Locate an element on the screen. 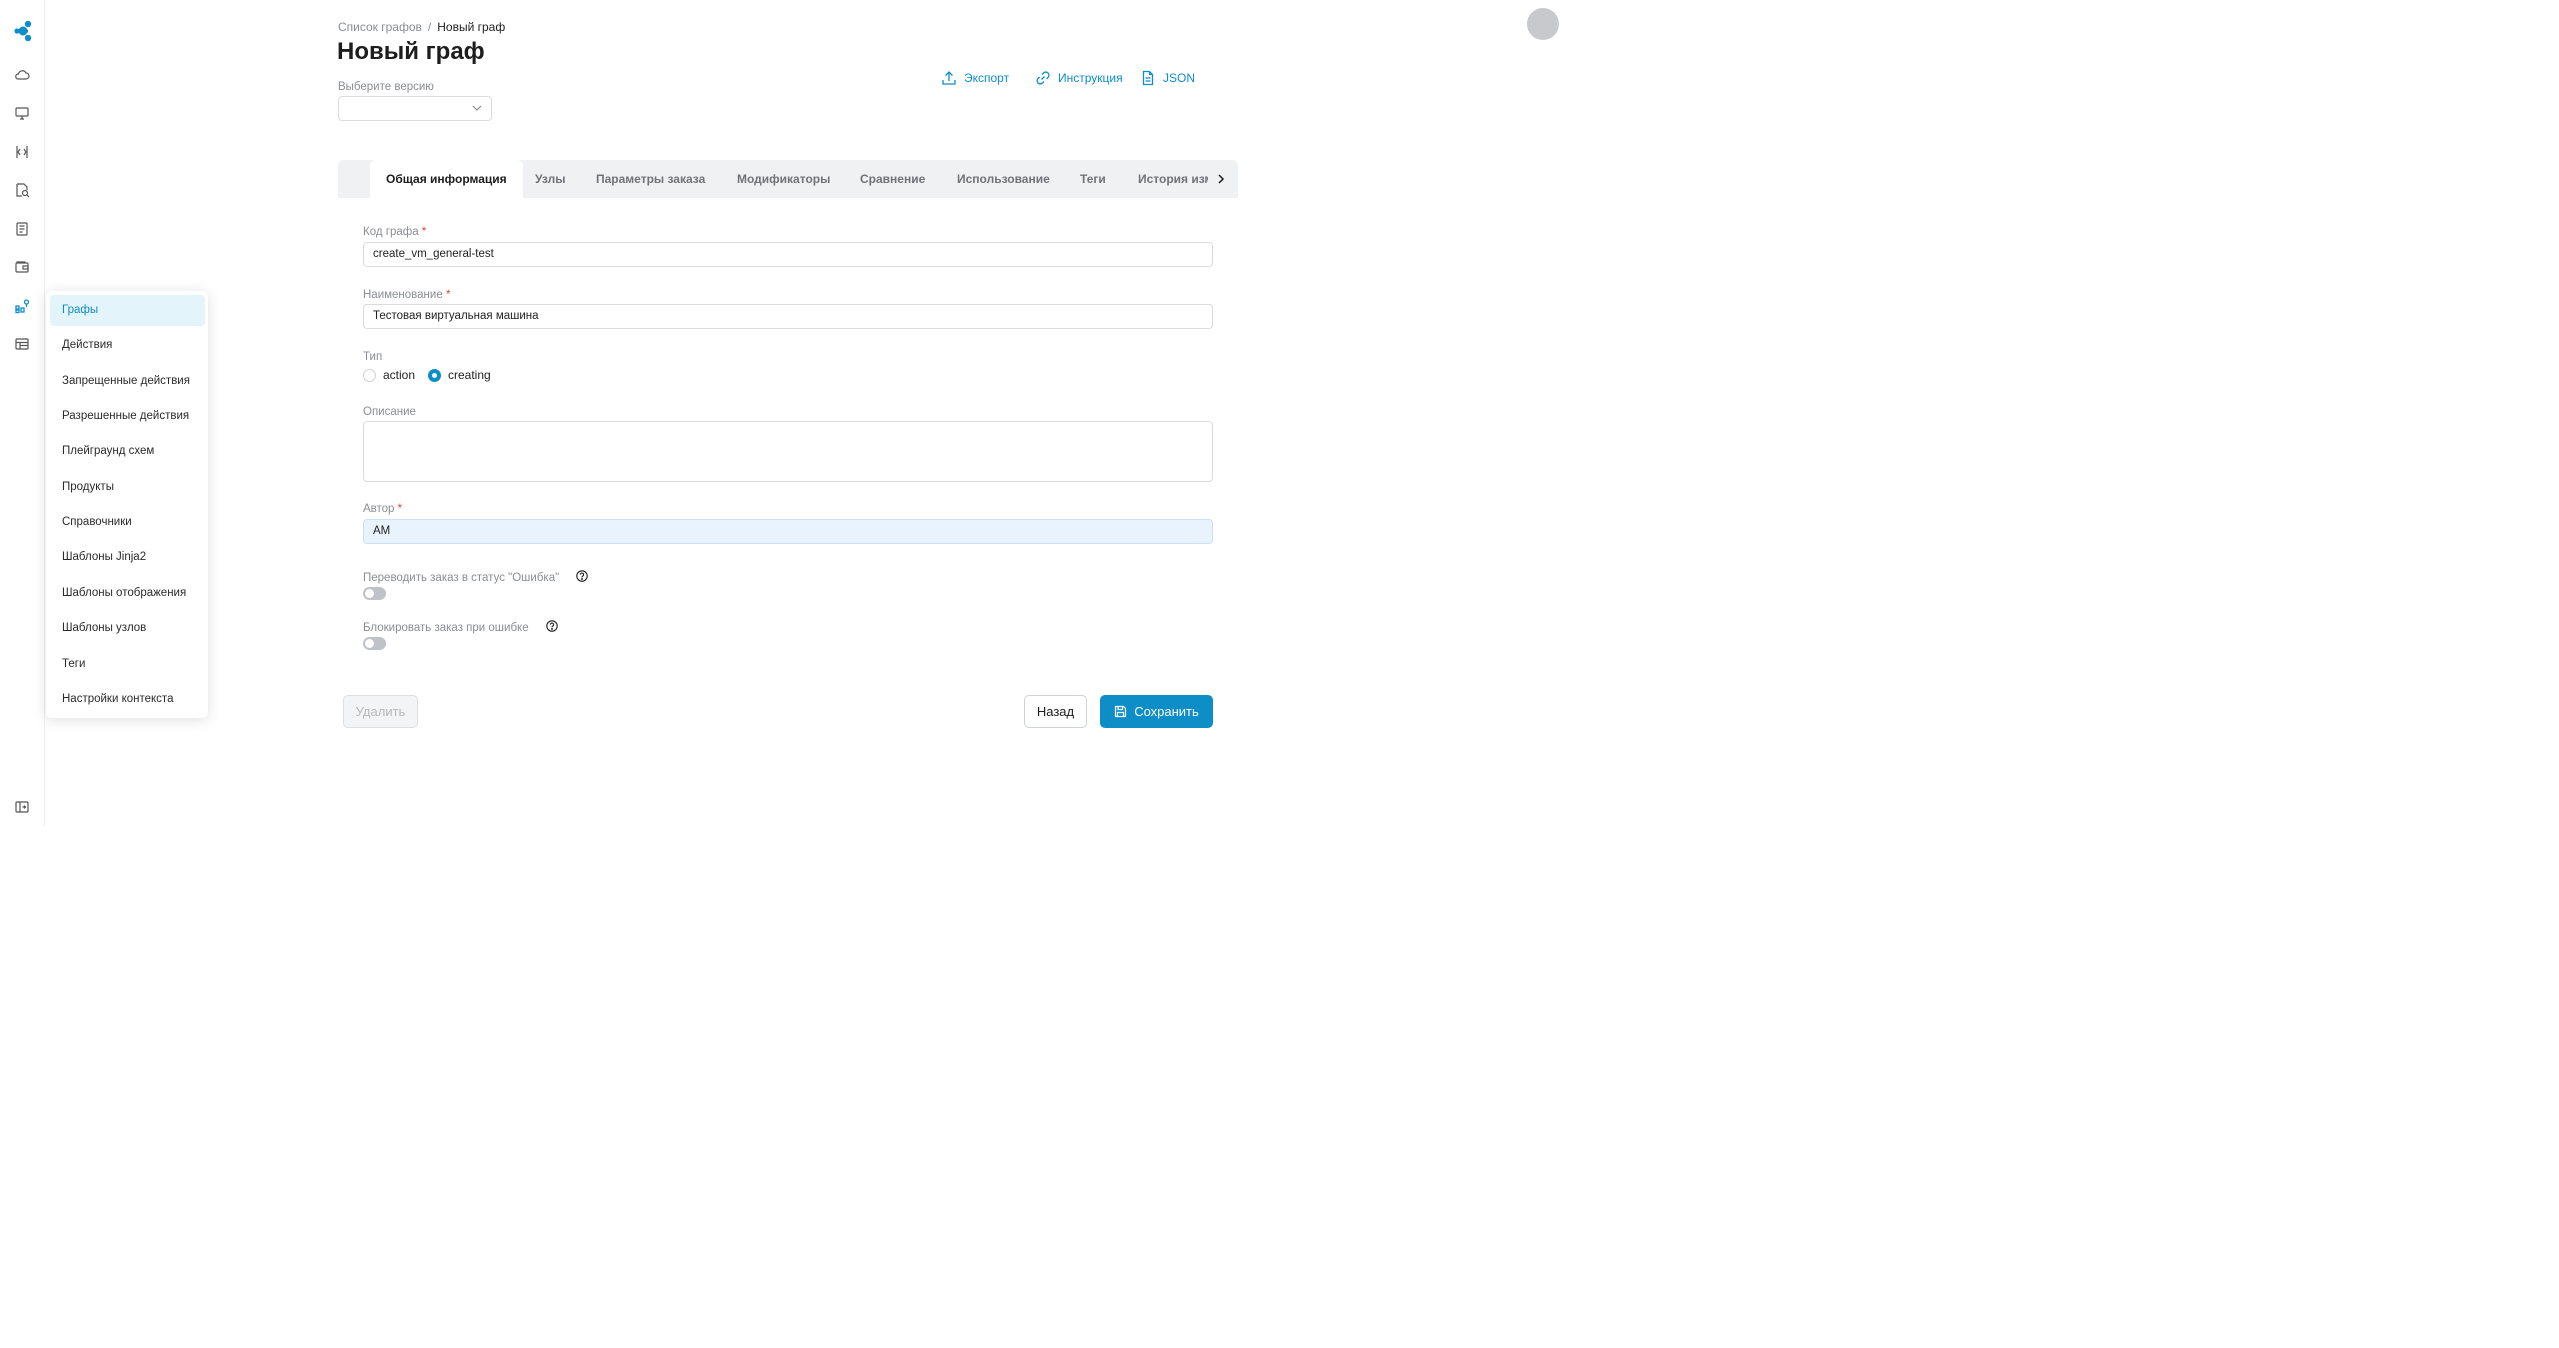  monitor-icon is located at coordinates (22, 113).